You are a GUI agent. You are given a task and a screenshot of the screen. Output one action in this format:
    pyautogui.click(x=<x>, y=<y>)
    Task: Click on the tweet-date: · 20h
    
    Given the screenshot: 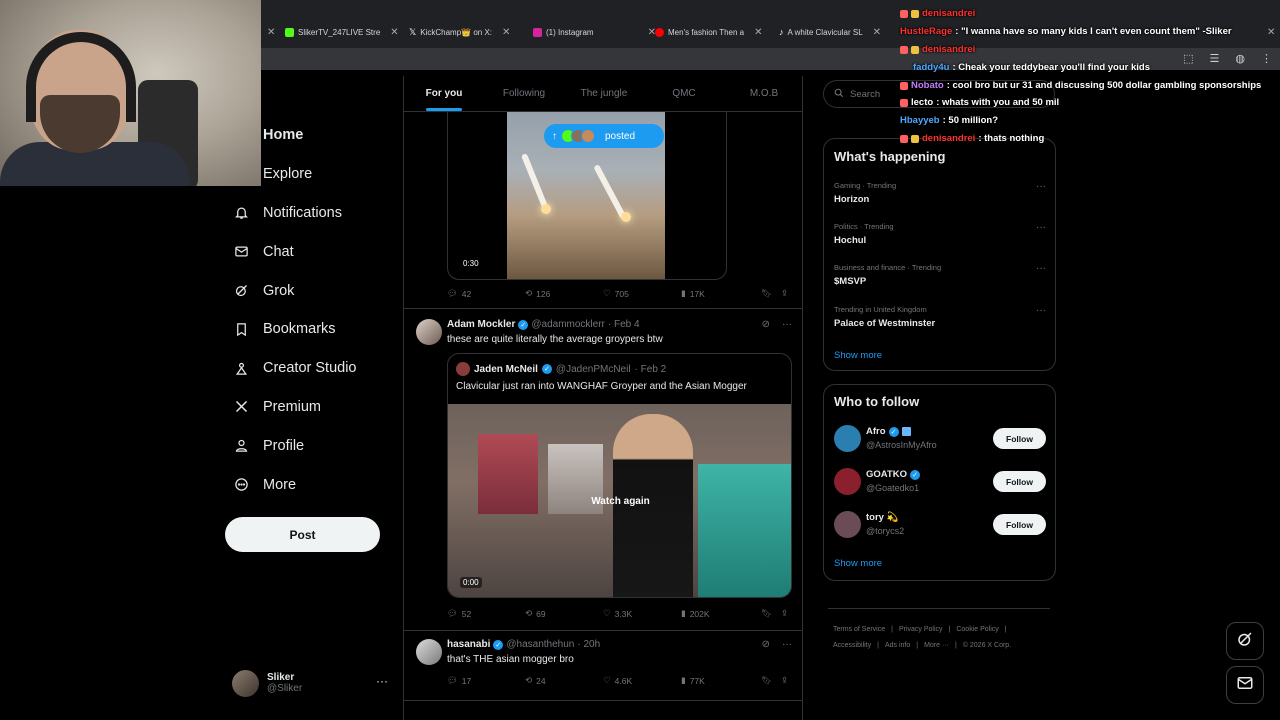 What is the action you would take?
    pyautogui.click(x=588, y=644)
    